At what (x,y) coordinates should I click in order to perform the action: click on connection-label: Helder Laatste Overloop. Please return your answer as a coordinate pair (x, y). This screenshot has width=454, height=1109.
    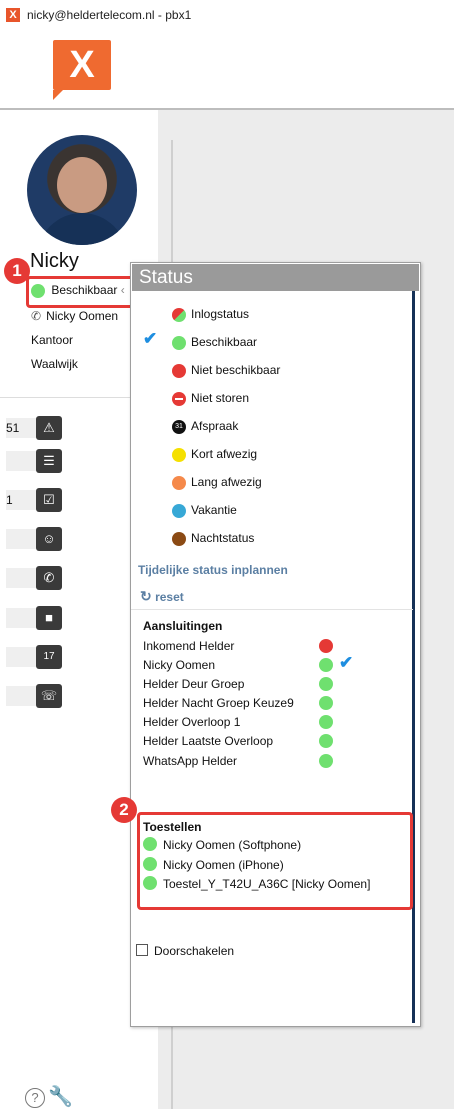
    Looking at the image, I should click on (208, 741).